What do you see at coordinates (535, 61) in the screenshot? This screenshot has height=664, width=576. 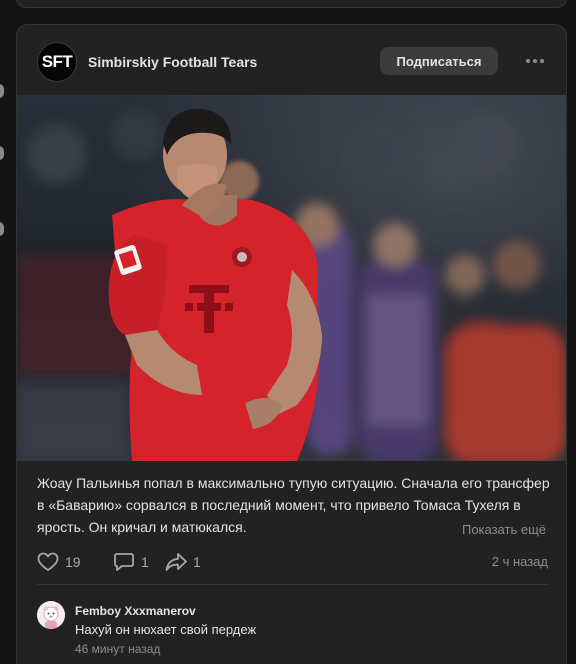 I see `more-dots-icon` at bounding box center [535, 61].